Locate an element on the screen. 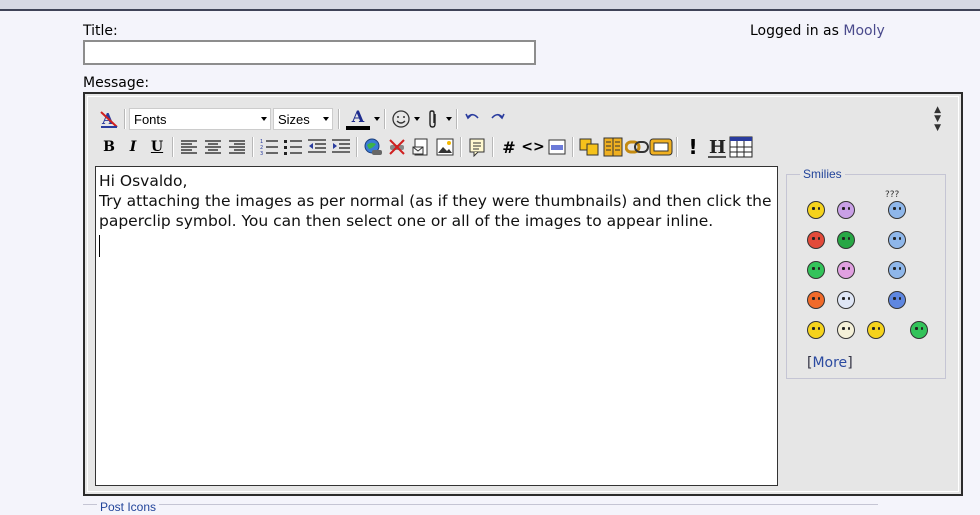 The width and height of the screenshot is (980, 515). quote-icon is located at coordinates (477, 147).